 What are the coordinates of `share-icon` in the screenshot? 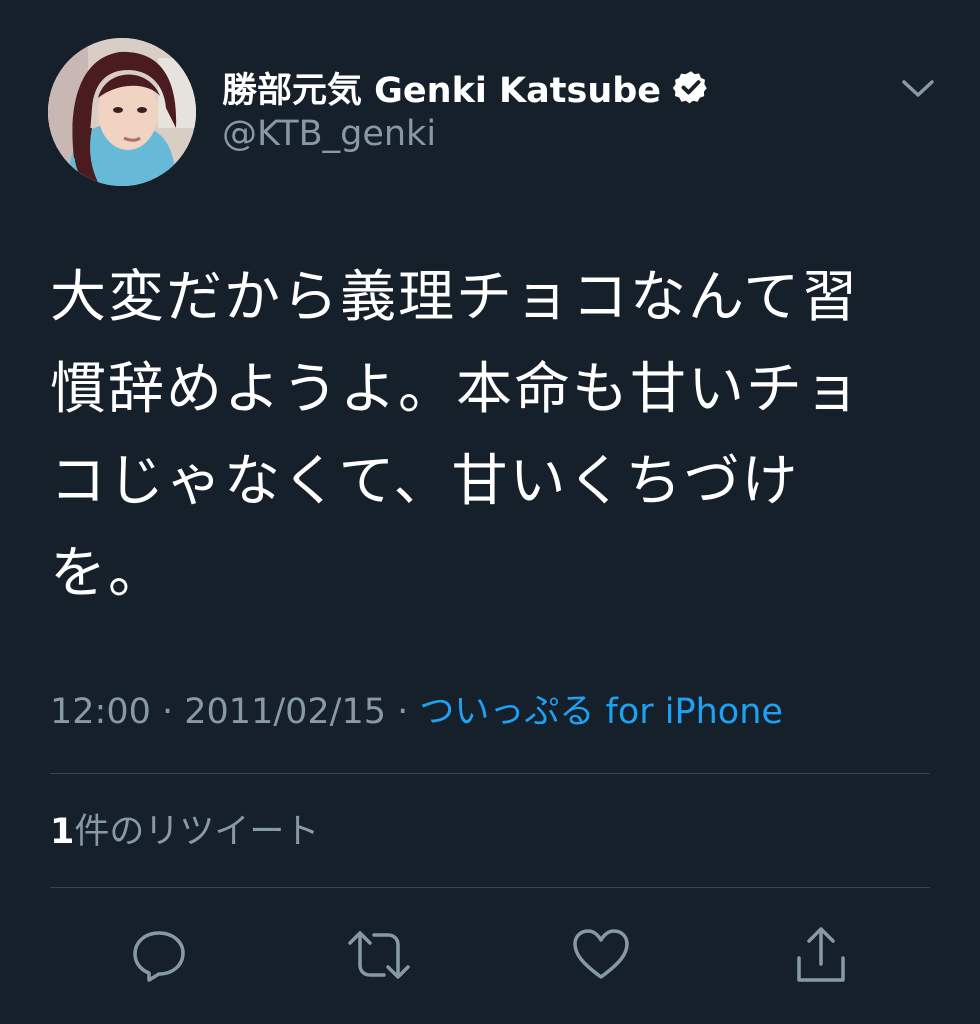 It's located at (821, 954).